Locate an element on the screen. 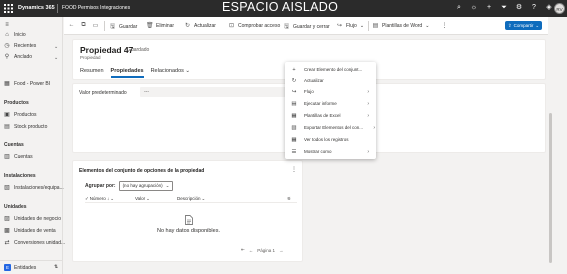 This screenshot has height=274, width=567. sidebar-item-label: Productos is located at coordinates (25, 115).